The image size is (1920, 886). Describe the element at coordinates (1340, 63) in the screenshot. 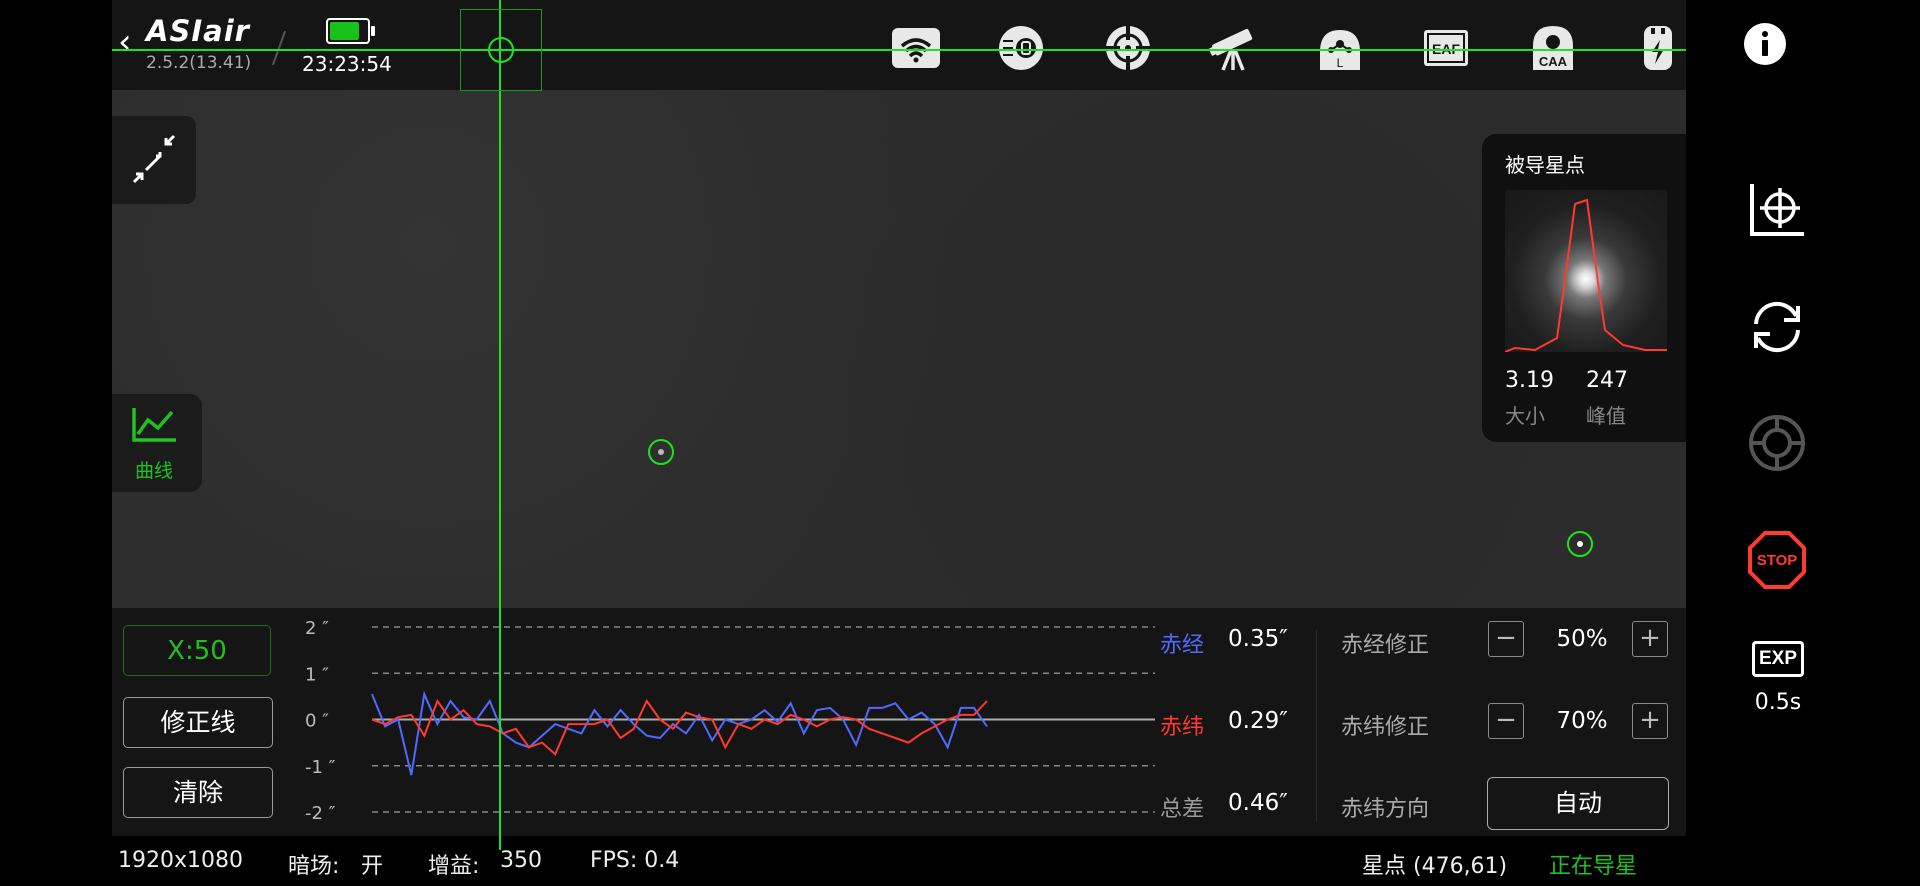

I see `lock-icon-label: L` at that location.